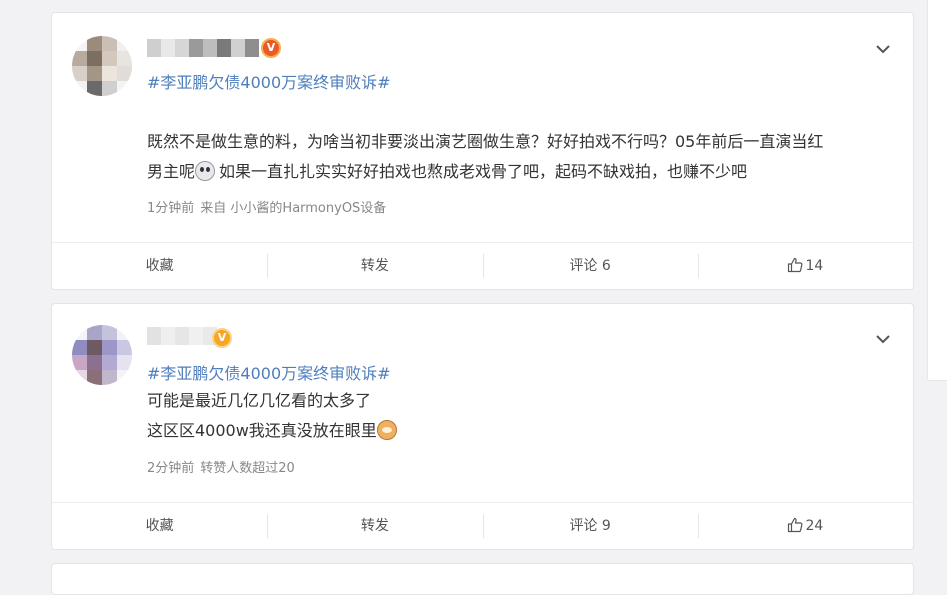 The width and height of the screenshot is (947, 595). I want to click on like-button: 24, so click(805, 526).